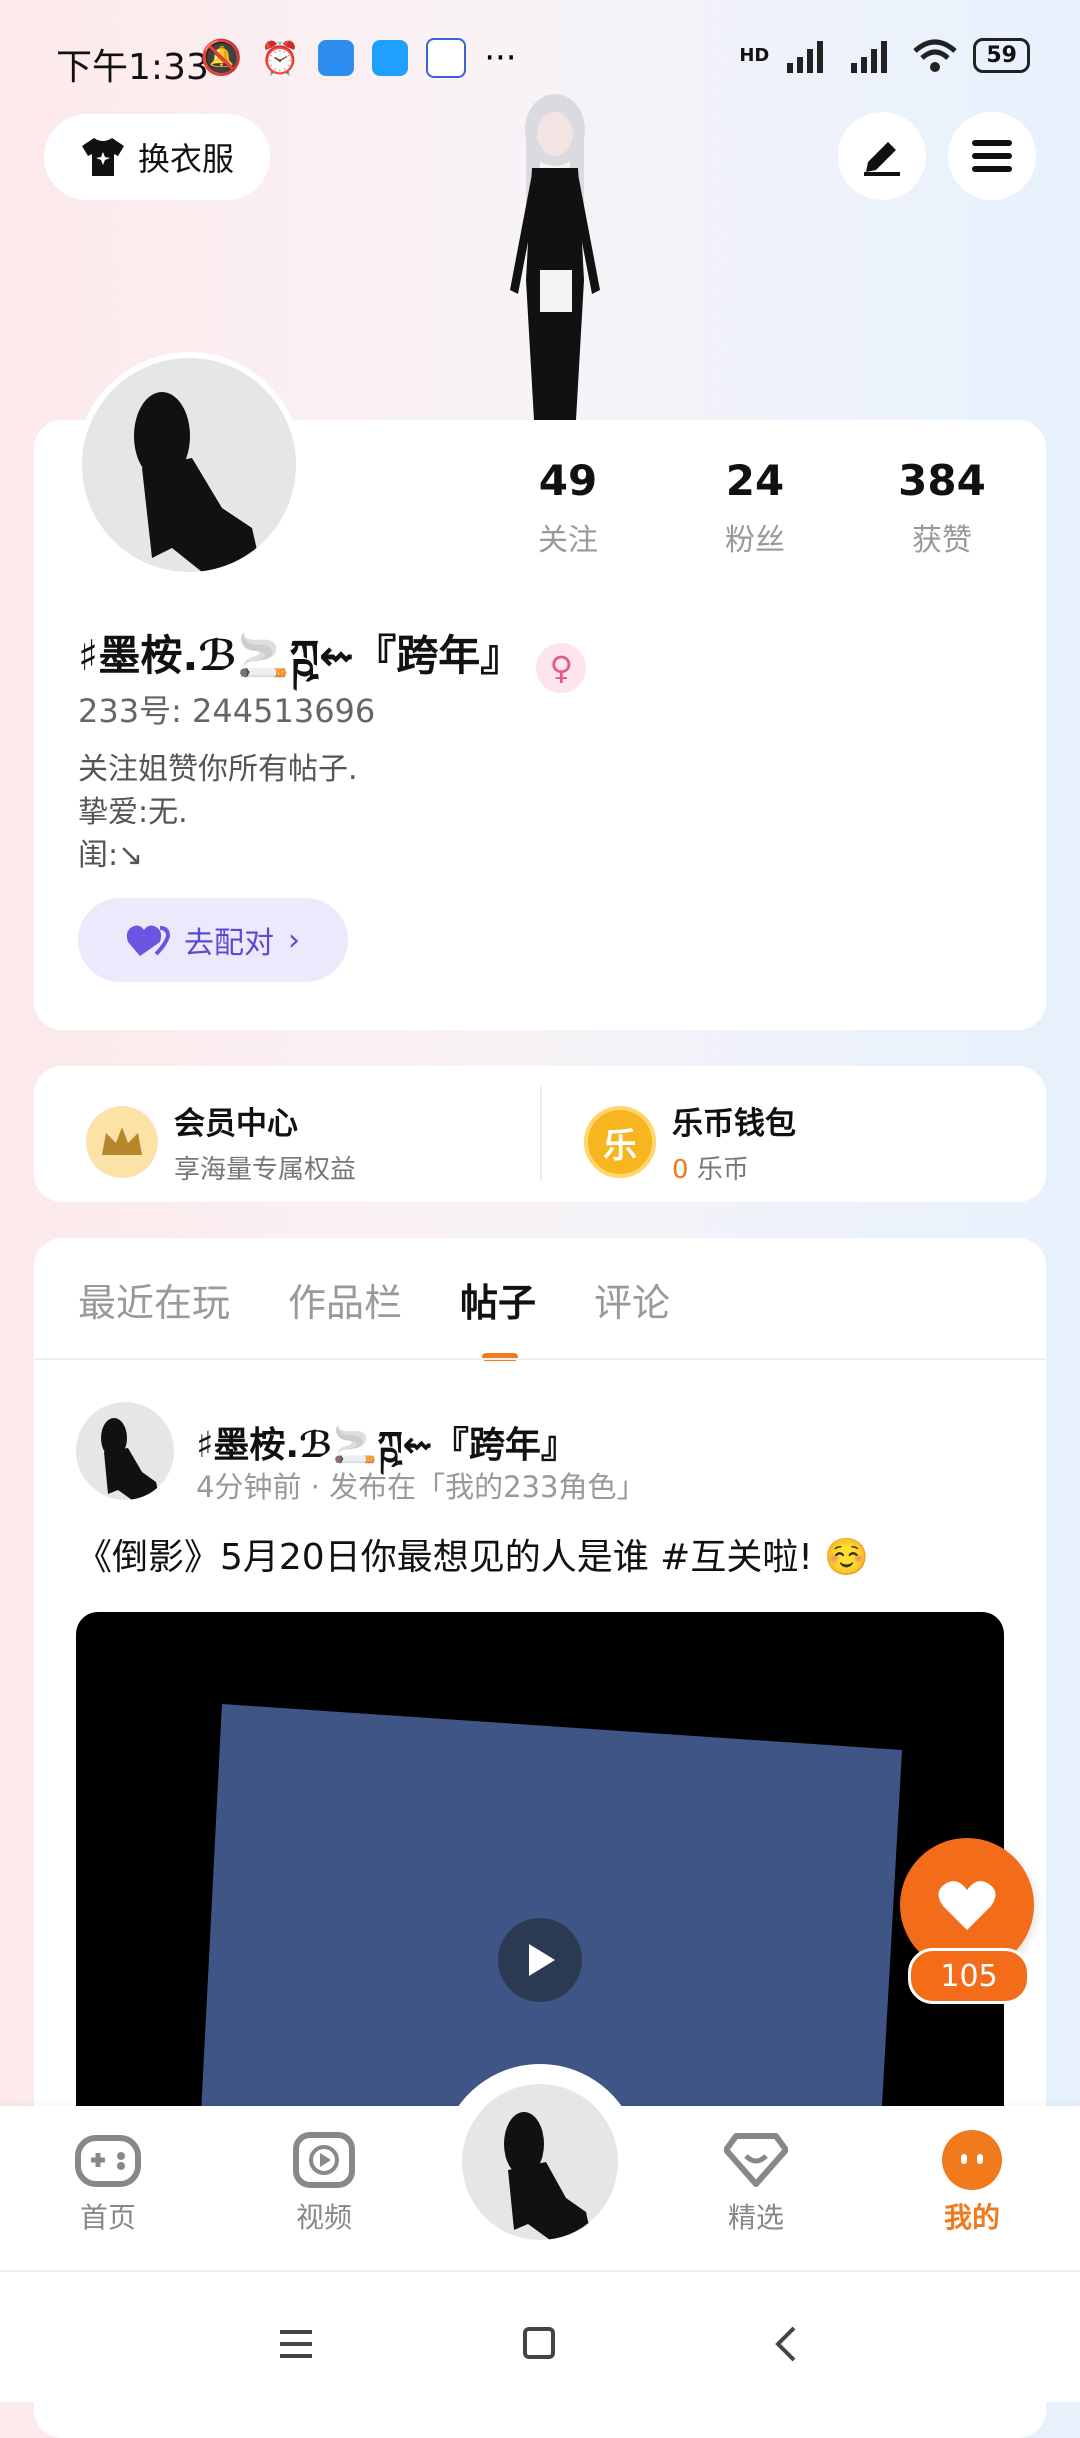 This screenshot has width=1080, height=2438. I want to click on coin-wallet: 乐 乐币钱包 0 乐币, so click(690, 1142).